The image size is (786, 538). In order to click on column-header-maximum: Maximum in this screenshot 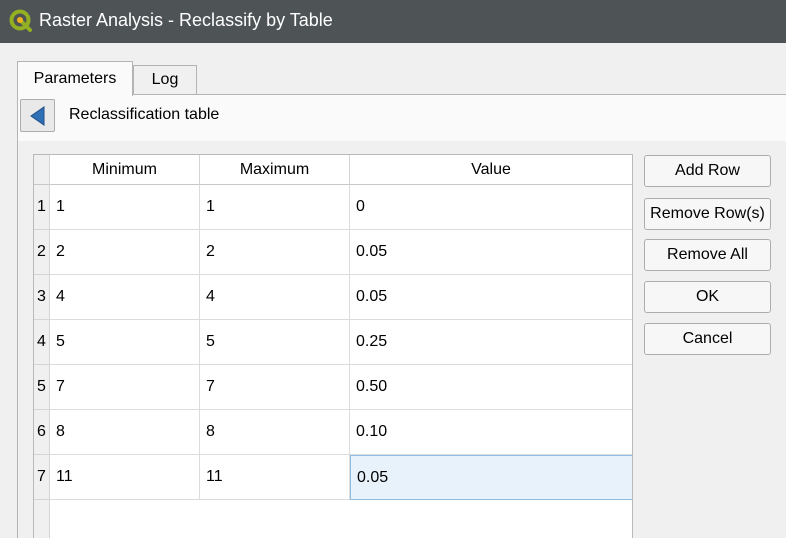, I will do `click(275, 170)`.